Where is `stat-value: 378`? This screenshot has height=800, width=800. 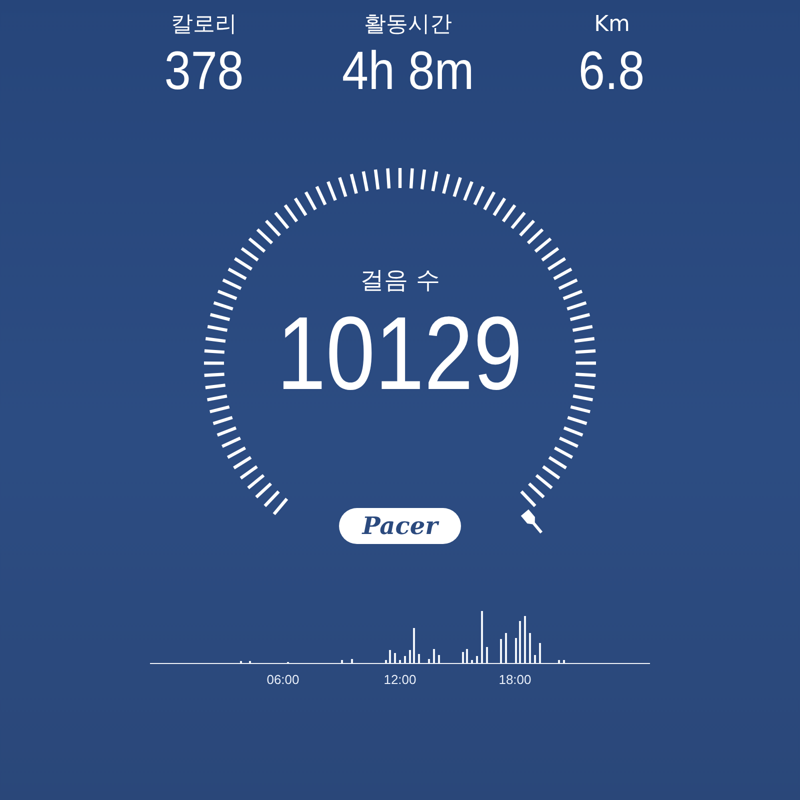
stat-value: 378 is located at coordinates (204, 71).